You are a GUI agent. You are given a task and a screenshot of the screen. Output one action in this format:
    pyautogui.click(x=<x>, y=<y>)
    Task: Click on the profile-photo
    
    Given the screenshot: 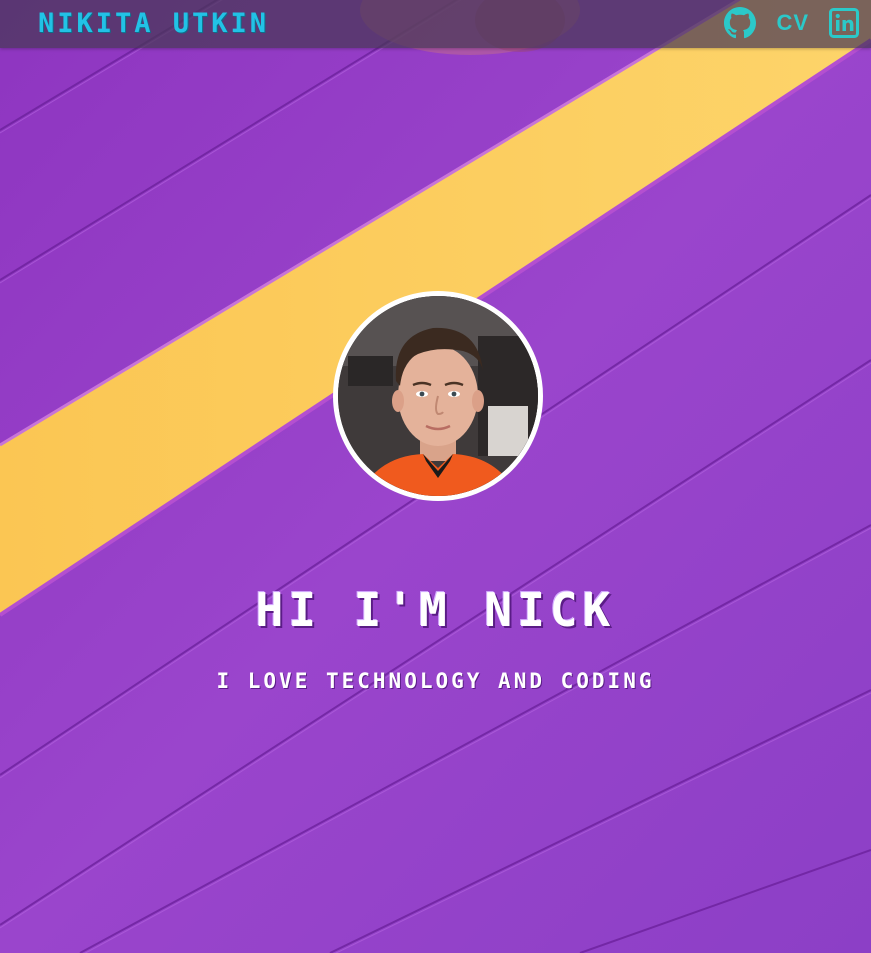 What is the action you would take?
    pyautogui.click(x=438, y=396)
    